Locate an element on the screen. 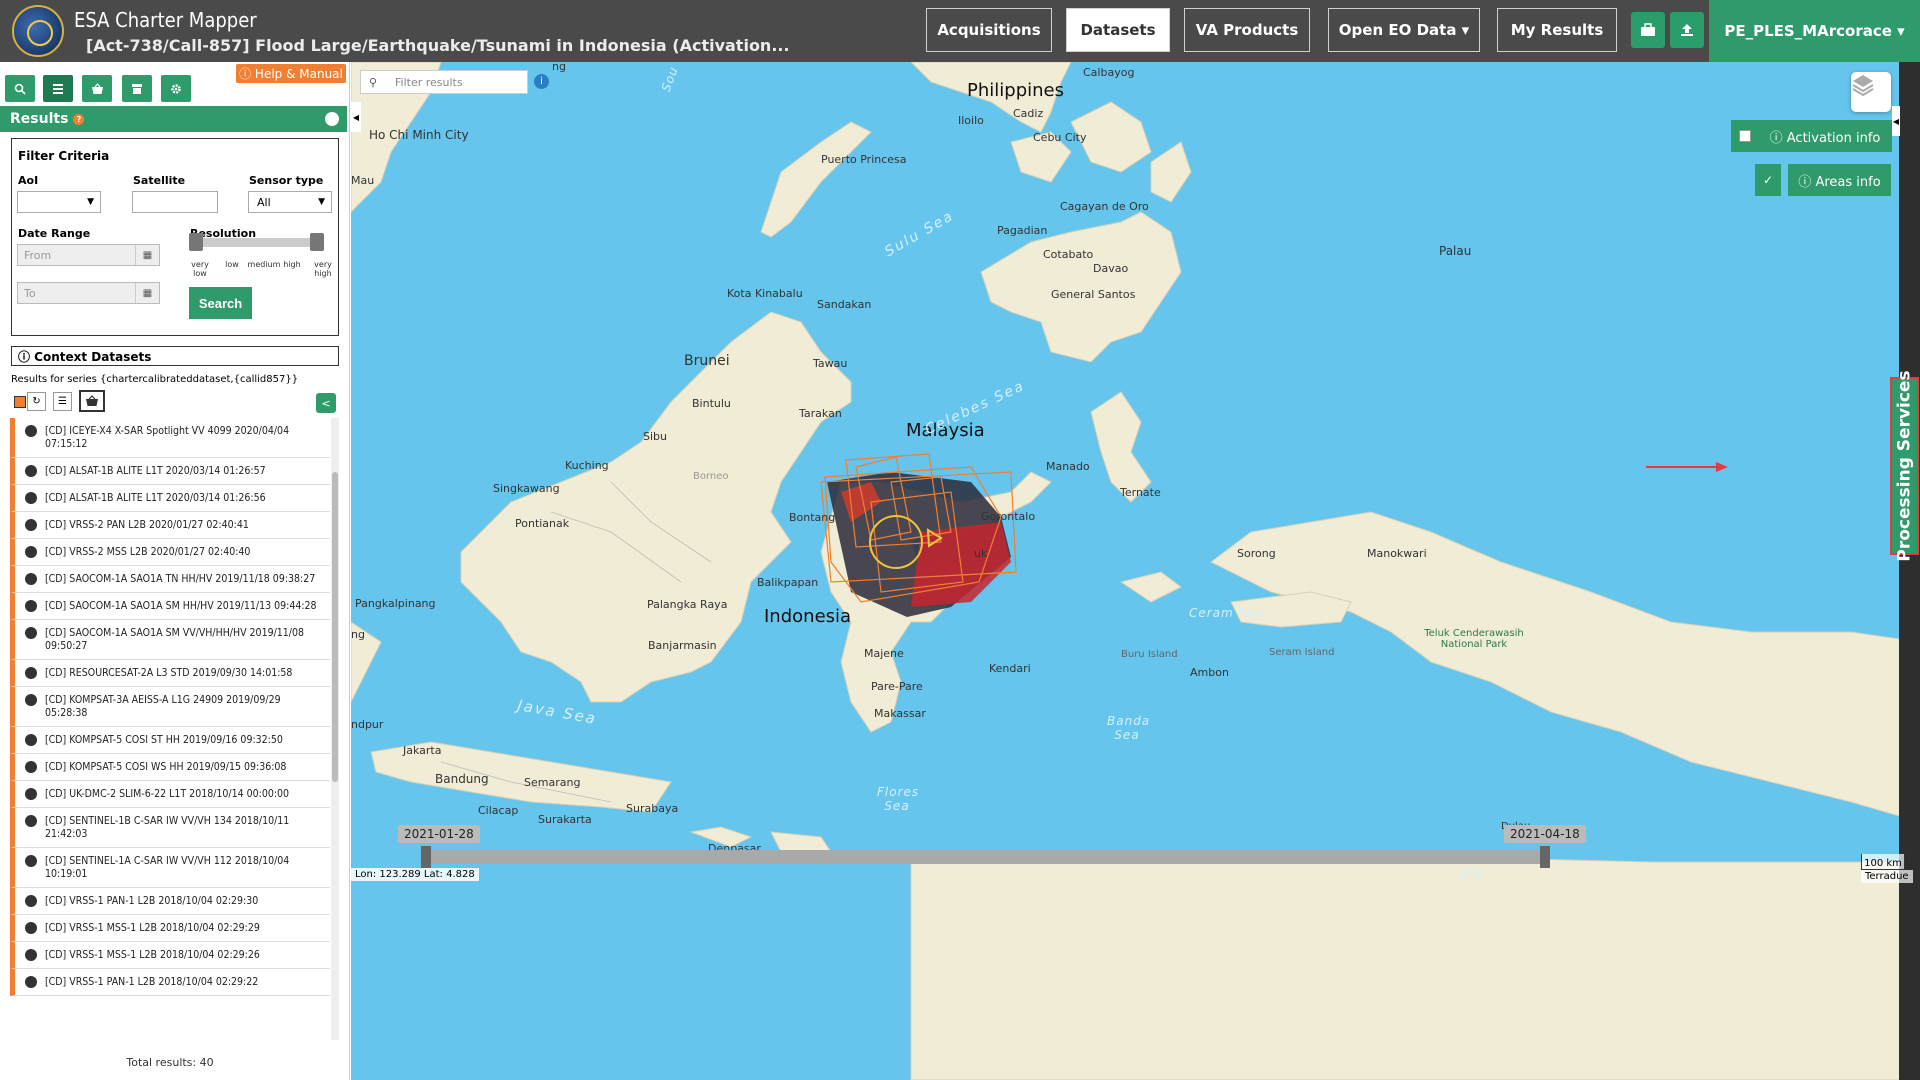 Image resolution: width=1920 pixels, height=1080 pixels. date-from-input: From ▦ is located at coordinates (88, 255).